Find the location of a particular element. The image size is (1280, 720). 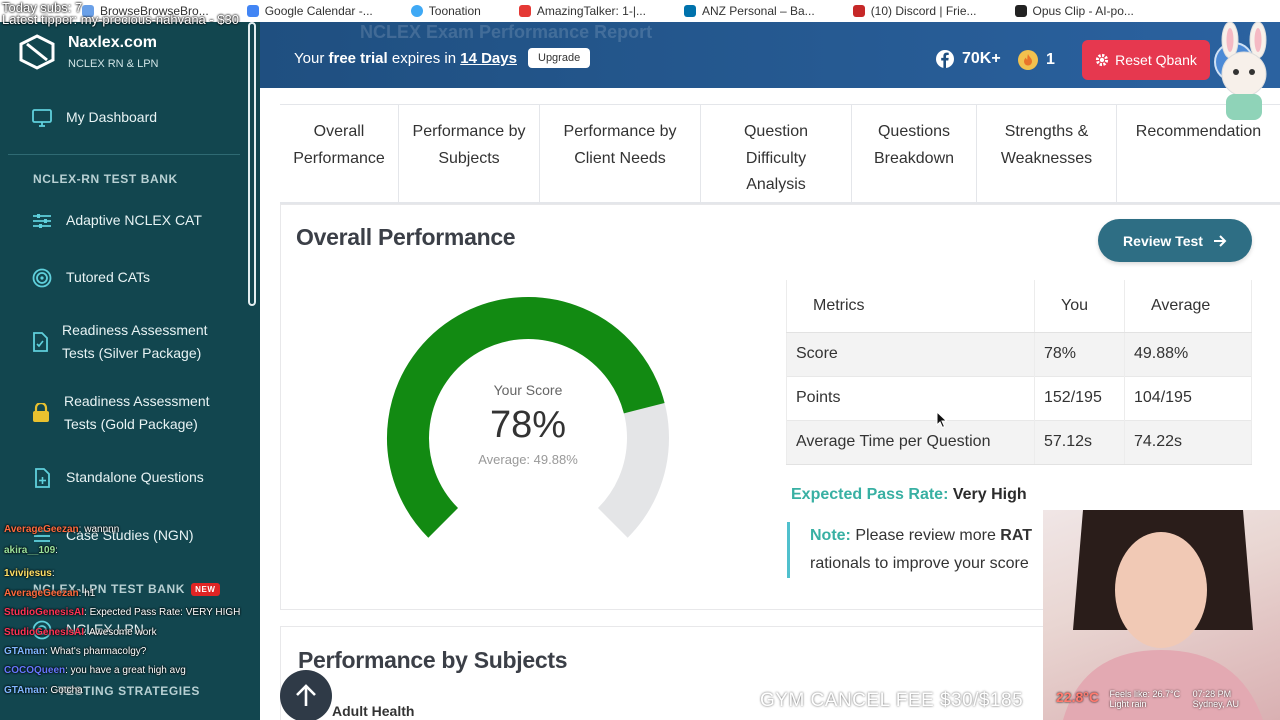

streak-count-value: 1 is located at coordinates (1050, 59).